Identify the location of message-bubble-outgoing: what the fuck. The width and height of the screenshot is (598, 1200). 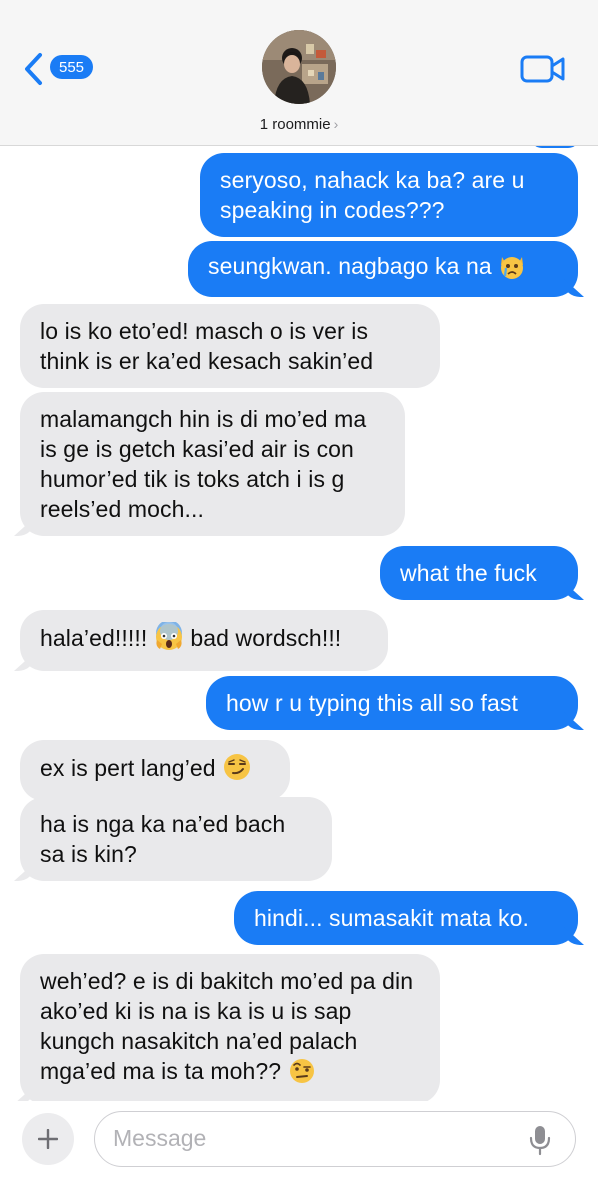
(479, 573).